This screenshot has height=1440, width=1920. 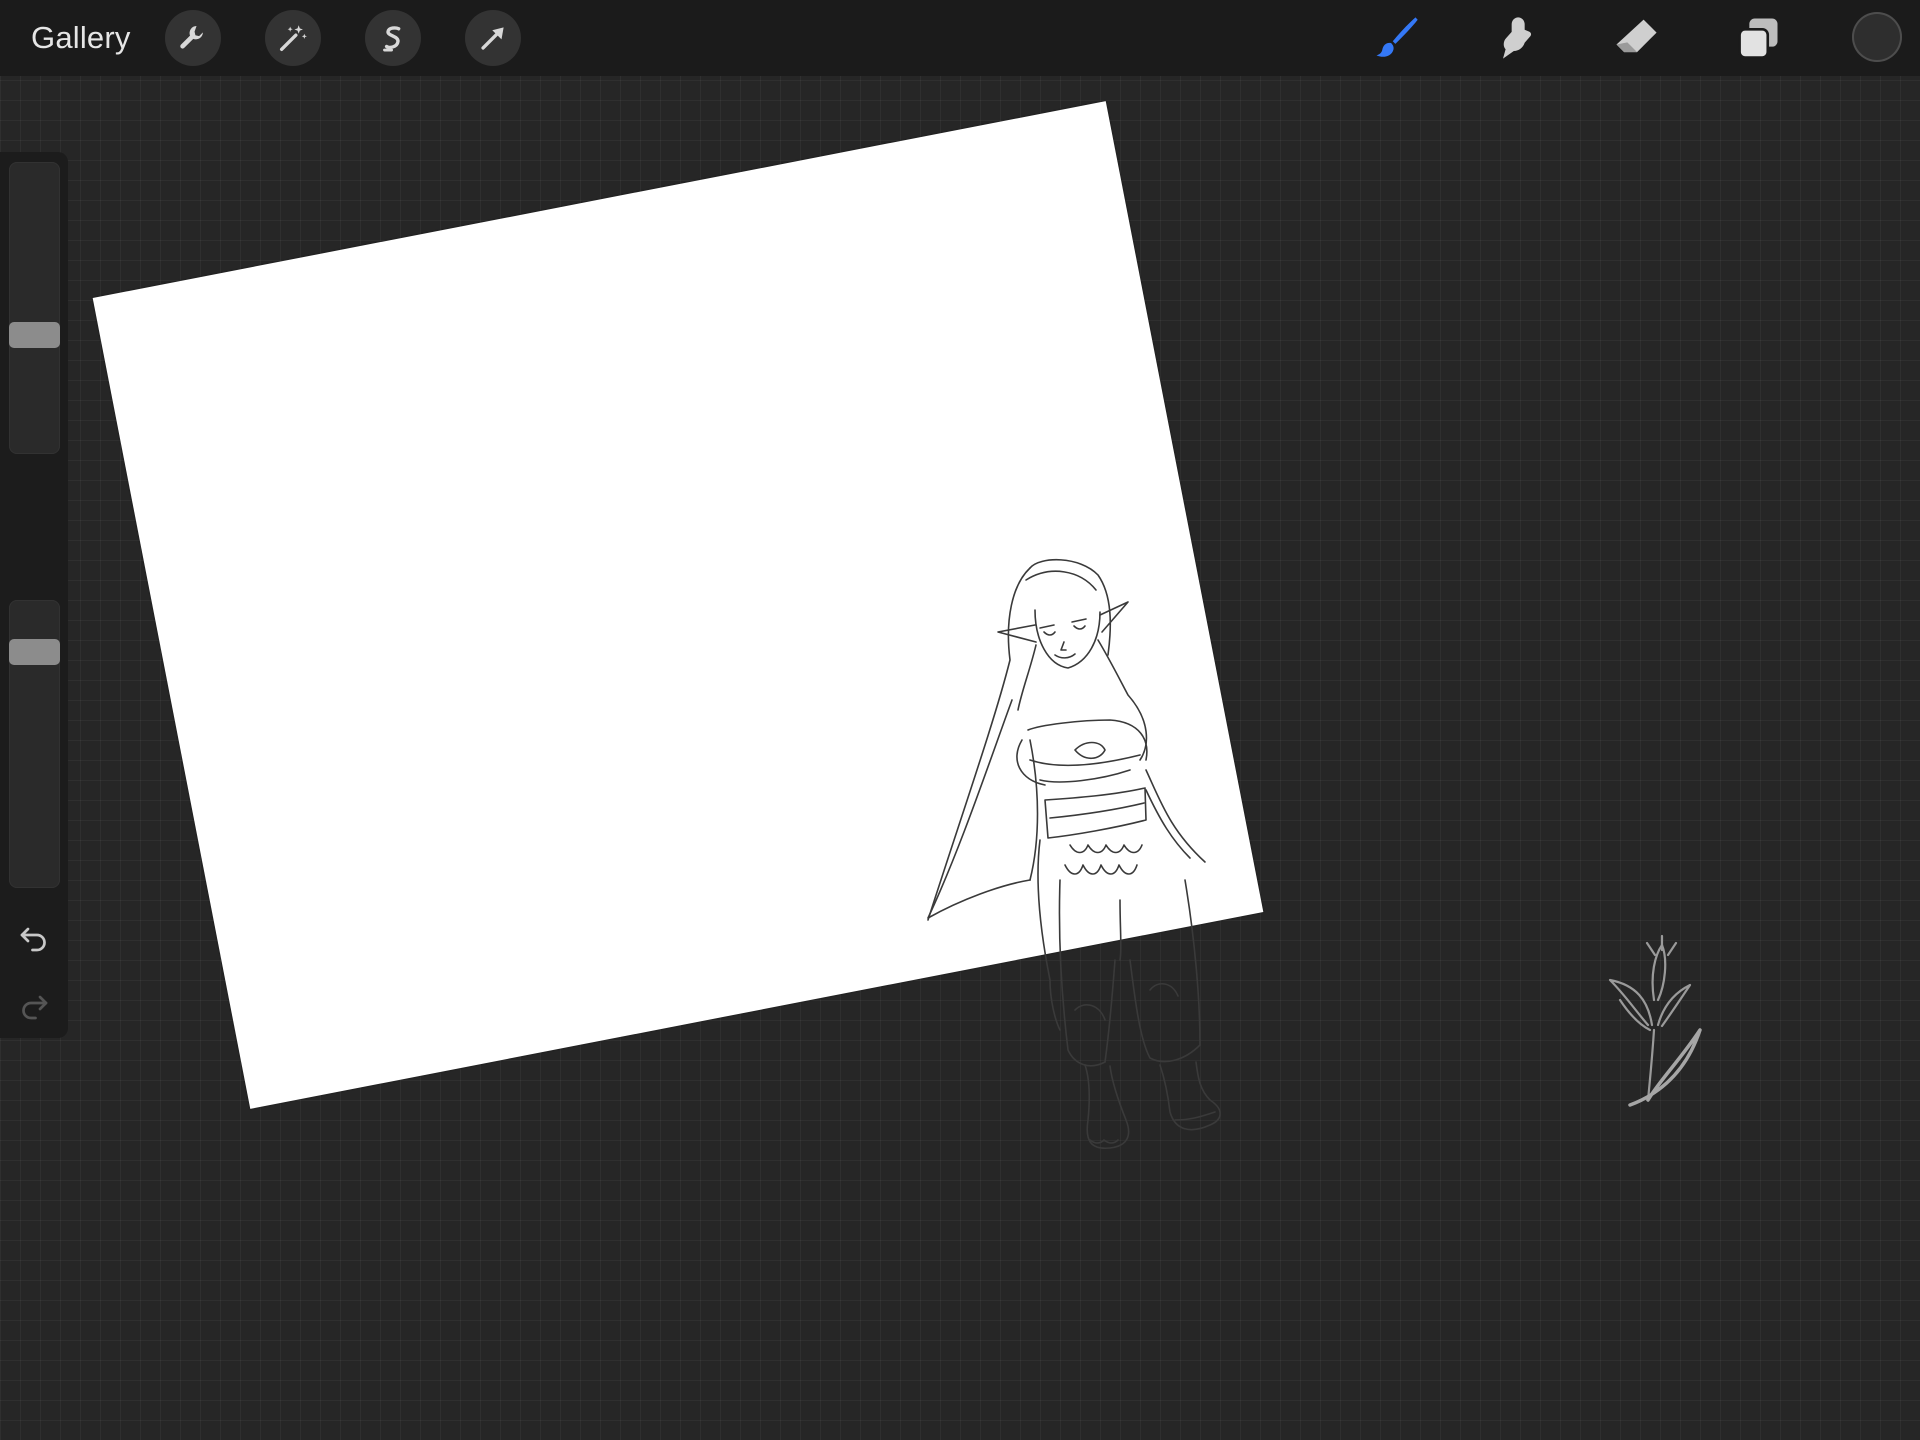 What do you see at coordinates (393, 38) in the screenshot?
I see `selection-s-icon` at bounding box center [393, 38].